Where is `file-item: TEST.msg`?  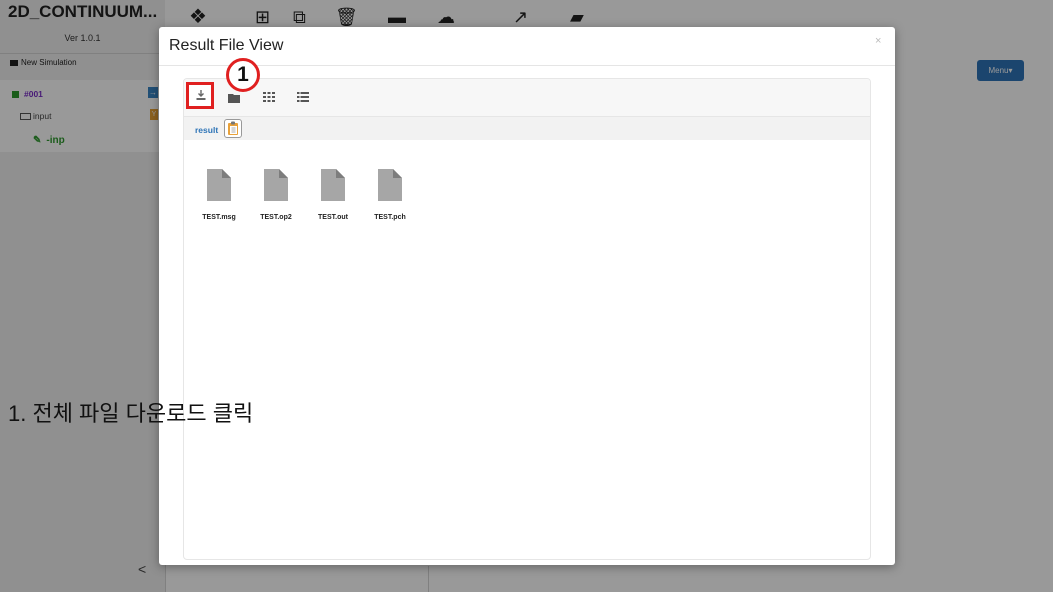 file-item: TEST.msg is located at coordinates (219, 195).